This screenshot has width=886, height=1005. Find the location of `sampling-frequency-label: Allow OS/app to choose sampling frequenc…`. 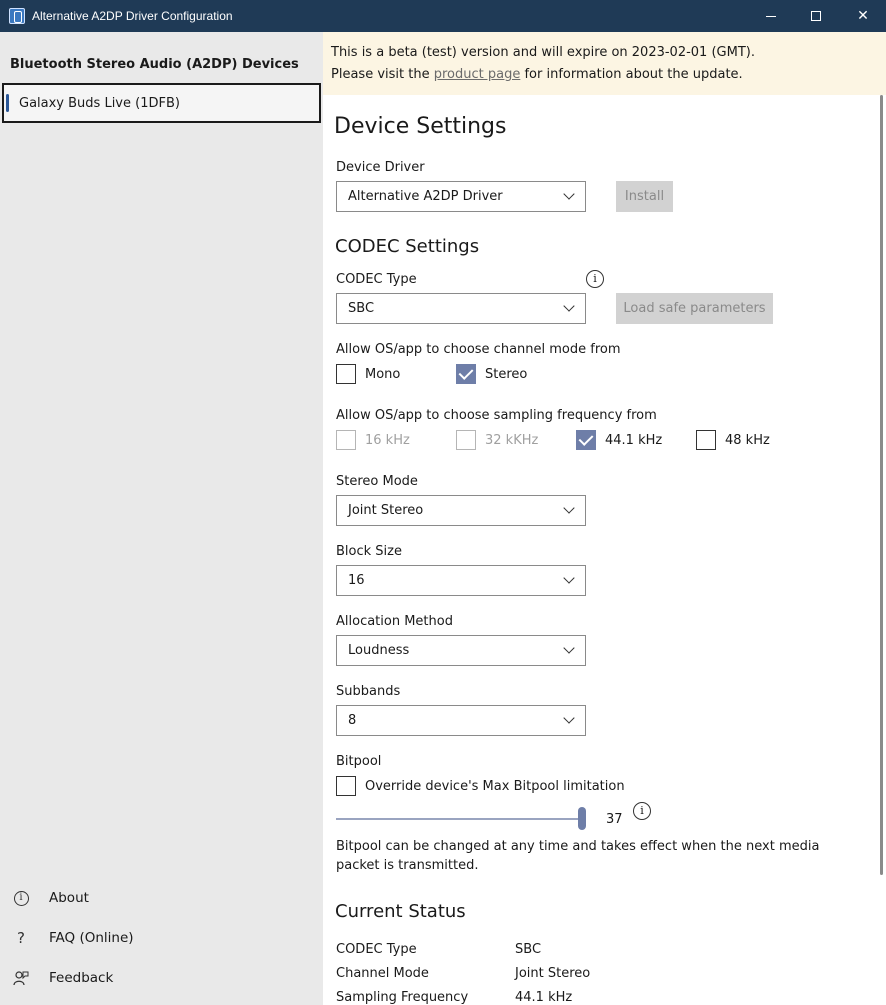

sampling-frequency-label: Allow OS/app to choose sampling frequenc… is located at coordinates (496, 415).